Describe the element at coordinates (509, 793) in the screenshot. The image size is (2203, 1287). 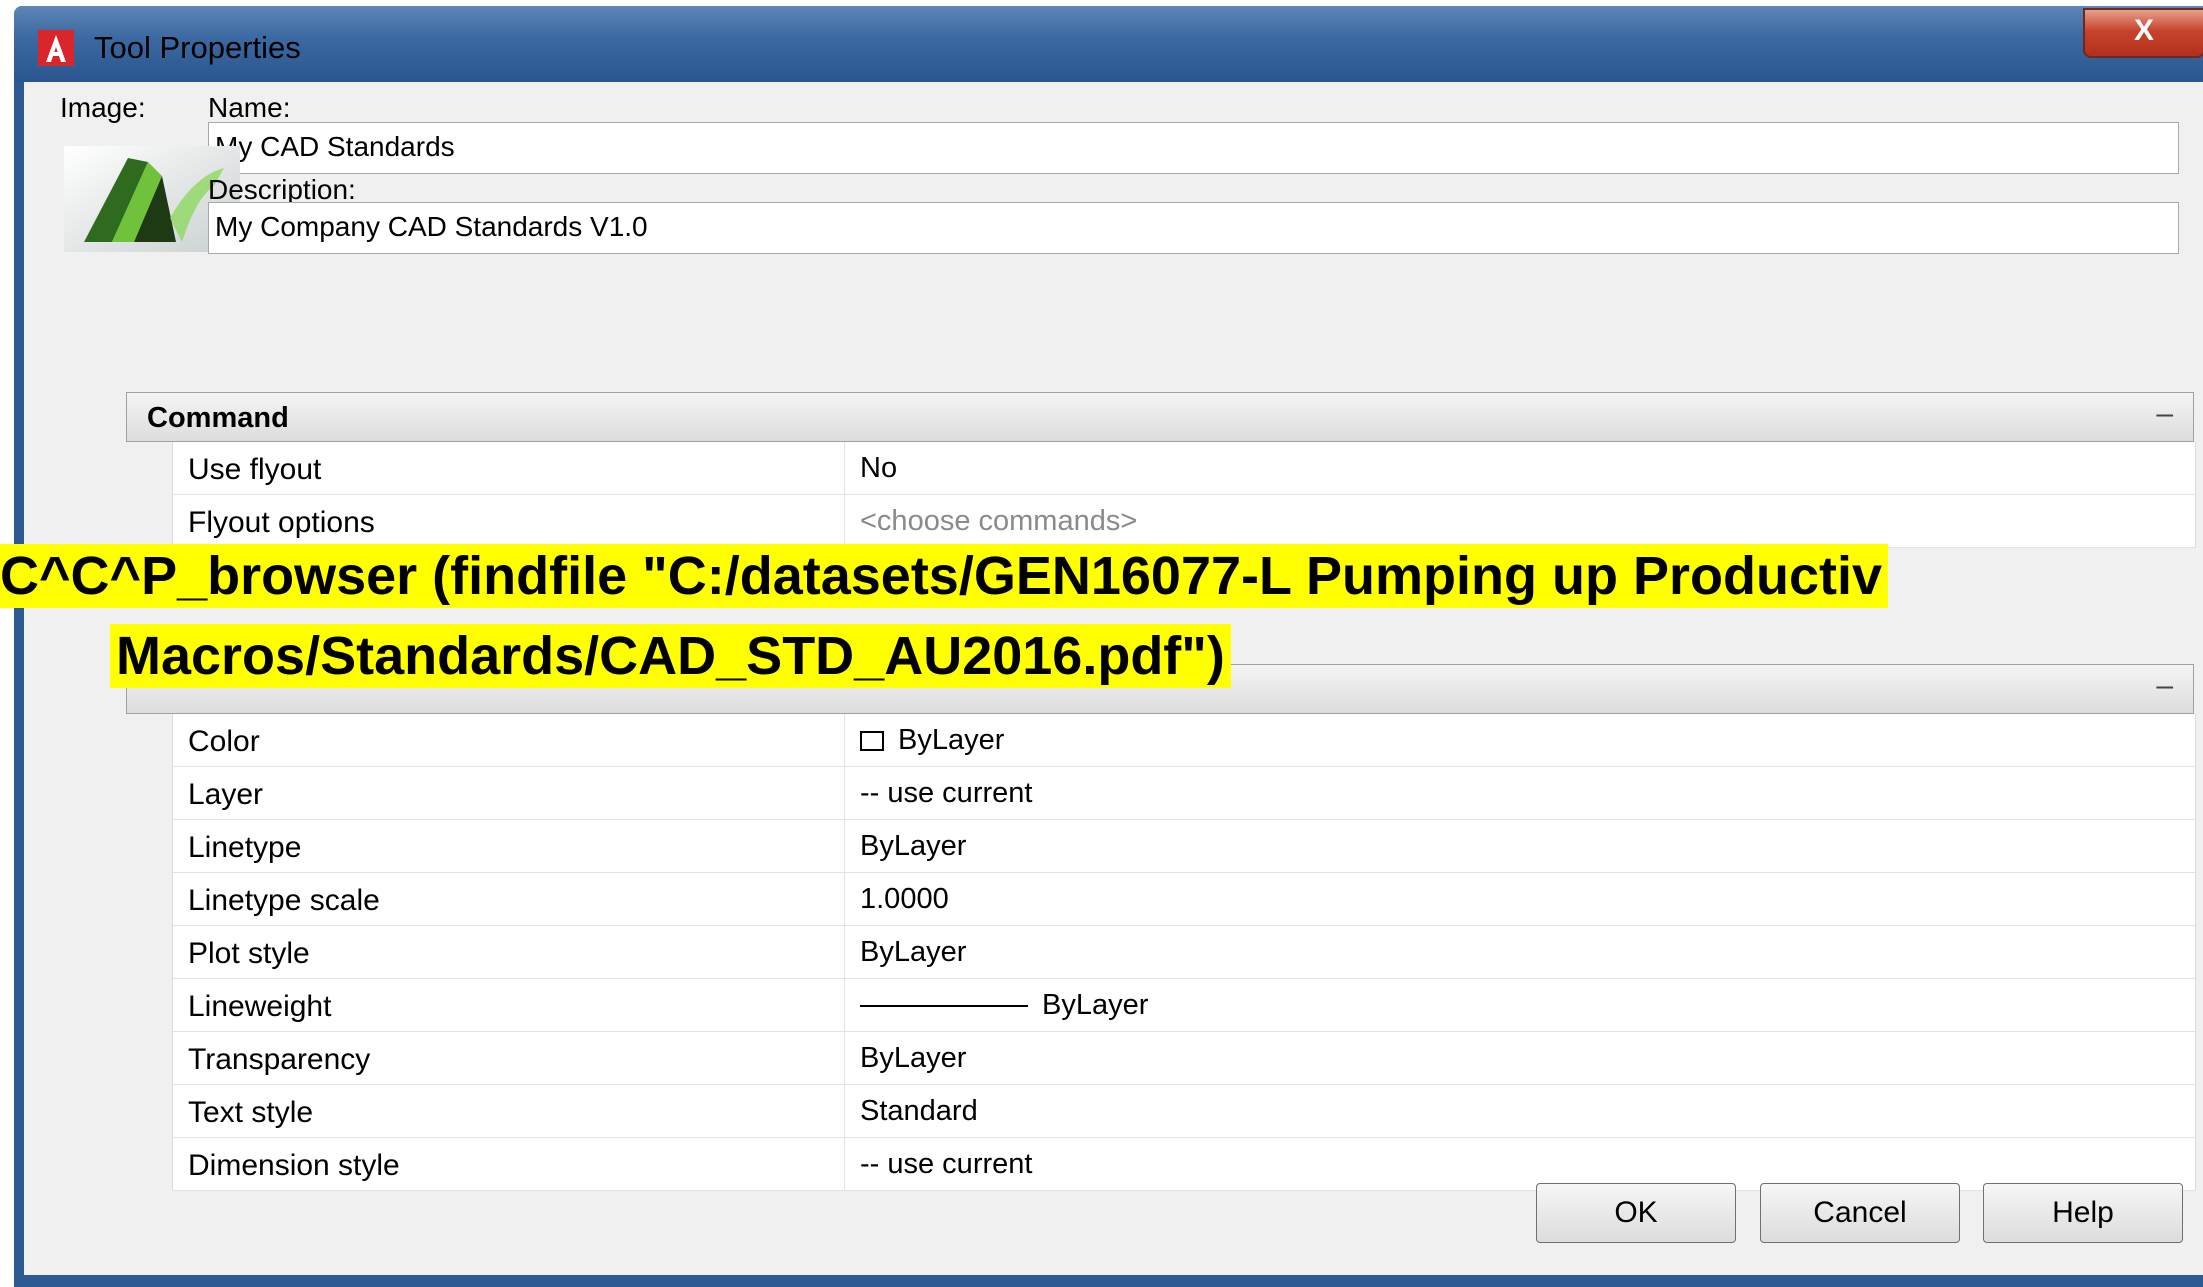
I see `property-label: Layer` at that location.